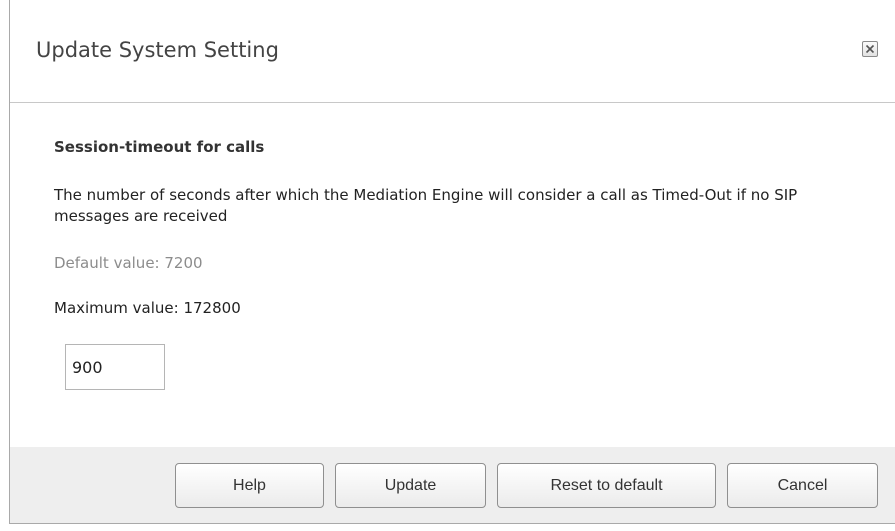 This screenshot has width=895, height=531. What do you see at coordinates (802, 485) in the screenshot?
I see `cancel-button: Cancel` at bounding box center [802, 485].